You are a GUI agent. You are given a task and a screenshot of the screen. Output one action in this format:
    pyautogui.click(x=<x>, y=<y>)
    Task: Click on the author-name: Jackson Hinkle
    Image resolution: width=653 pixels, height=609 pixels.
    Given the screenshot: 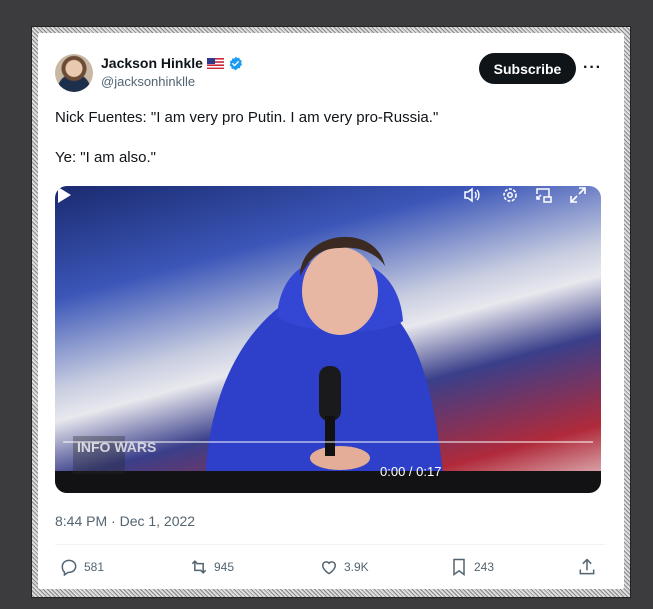 What is the action you would take?
    pyautogui.click(x=152, y=63)
    